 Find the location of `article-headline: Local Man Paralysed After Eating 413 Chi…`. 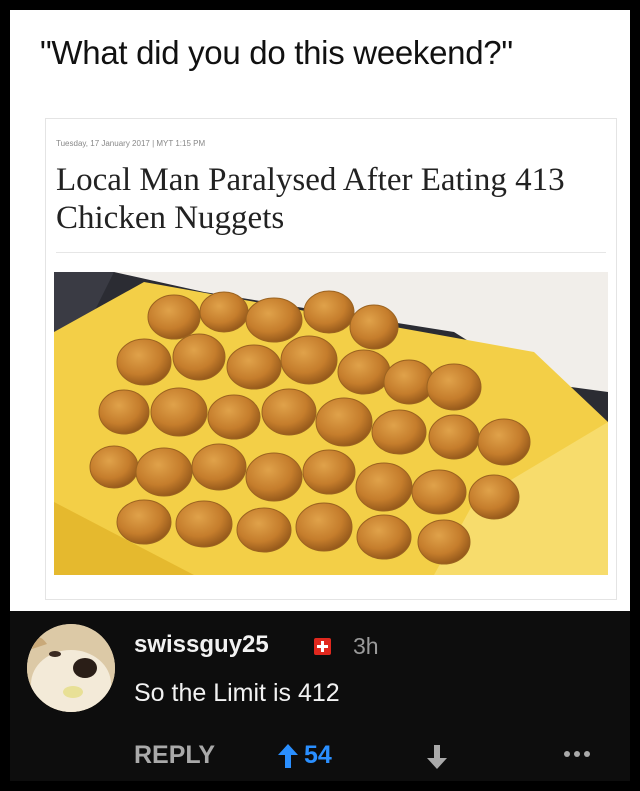

article-headline: Local Man Paralysed After Eating 413 Chi… is located at coordinates (310, 199).